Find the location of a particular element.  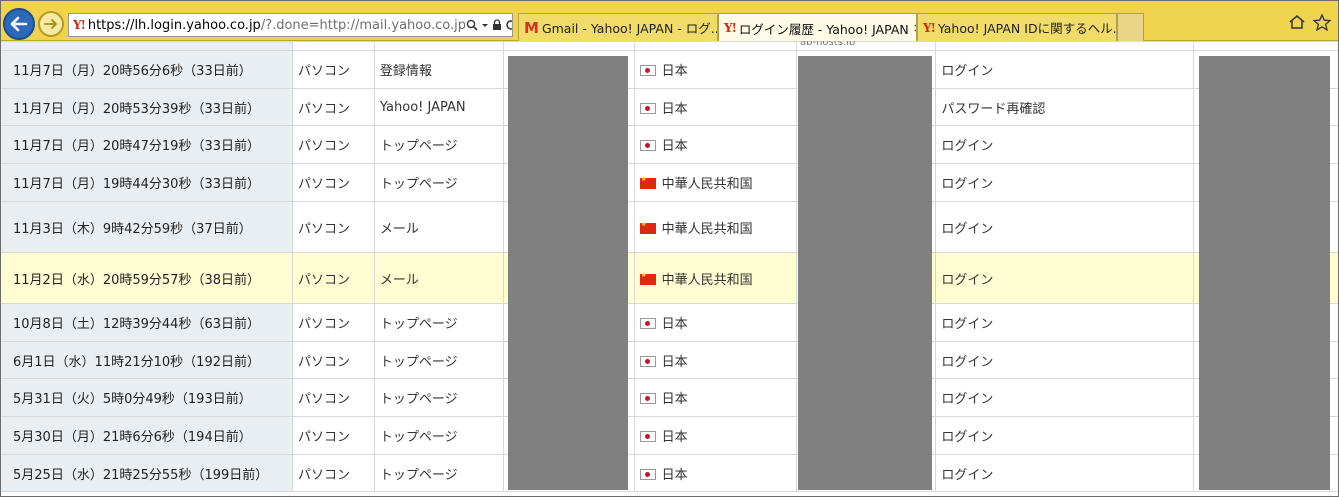

lock-icon is located at coordinates (497, 25).